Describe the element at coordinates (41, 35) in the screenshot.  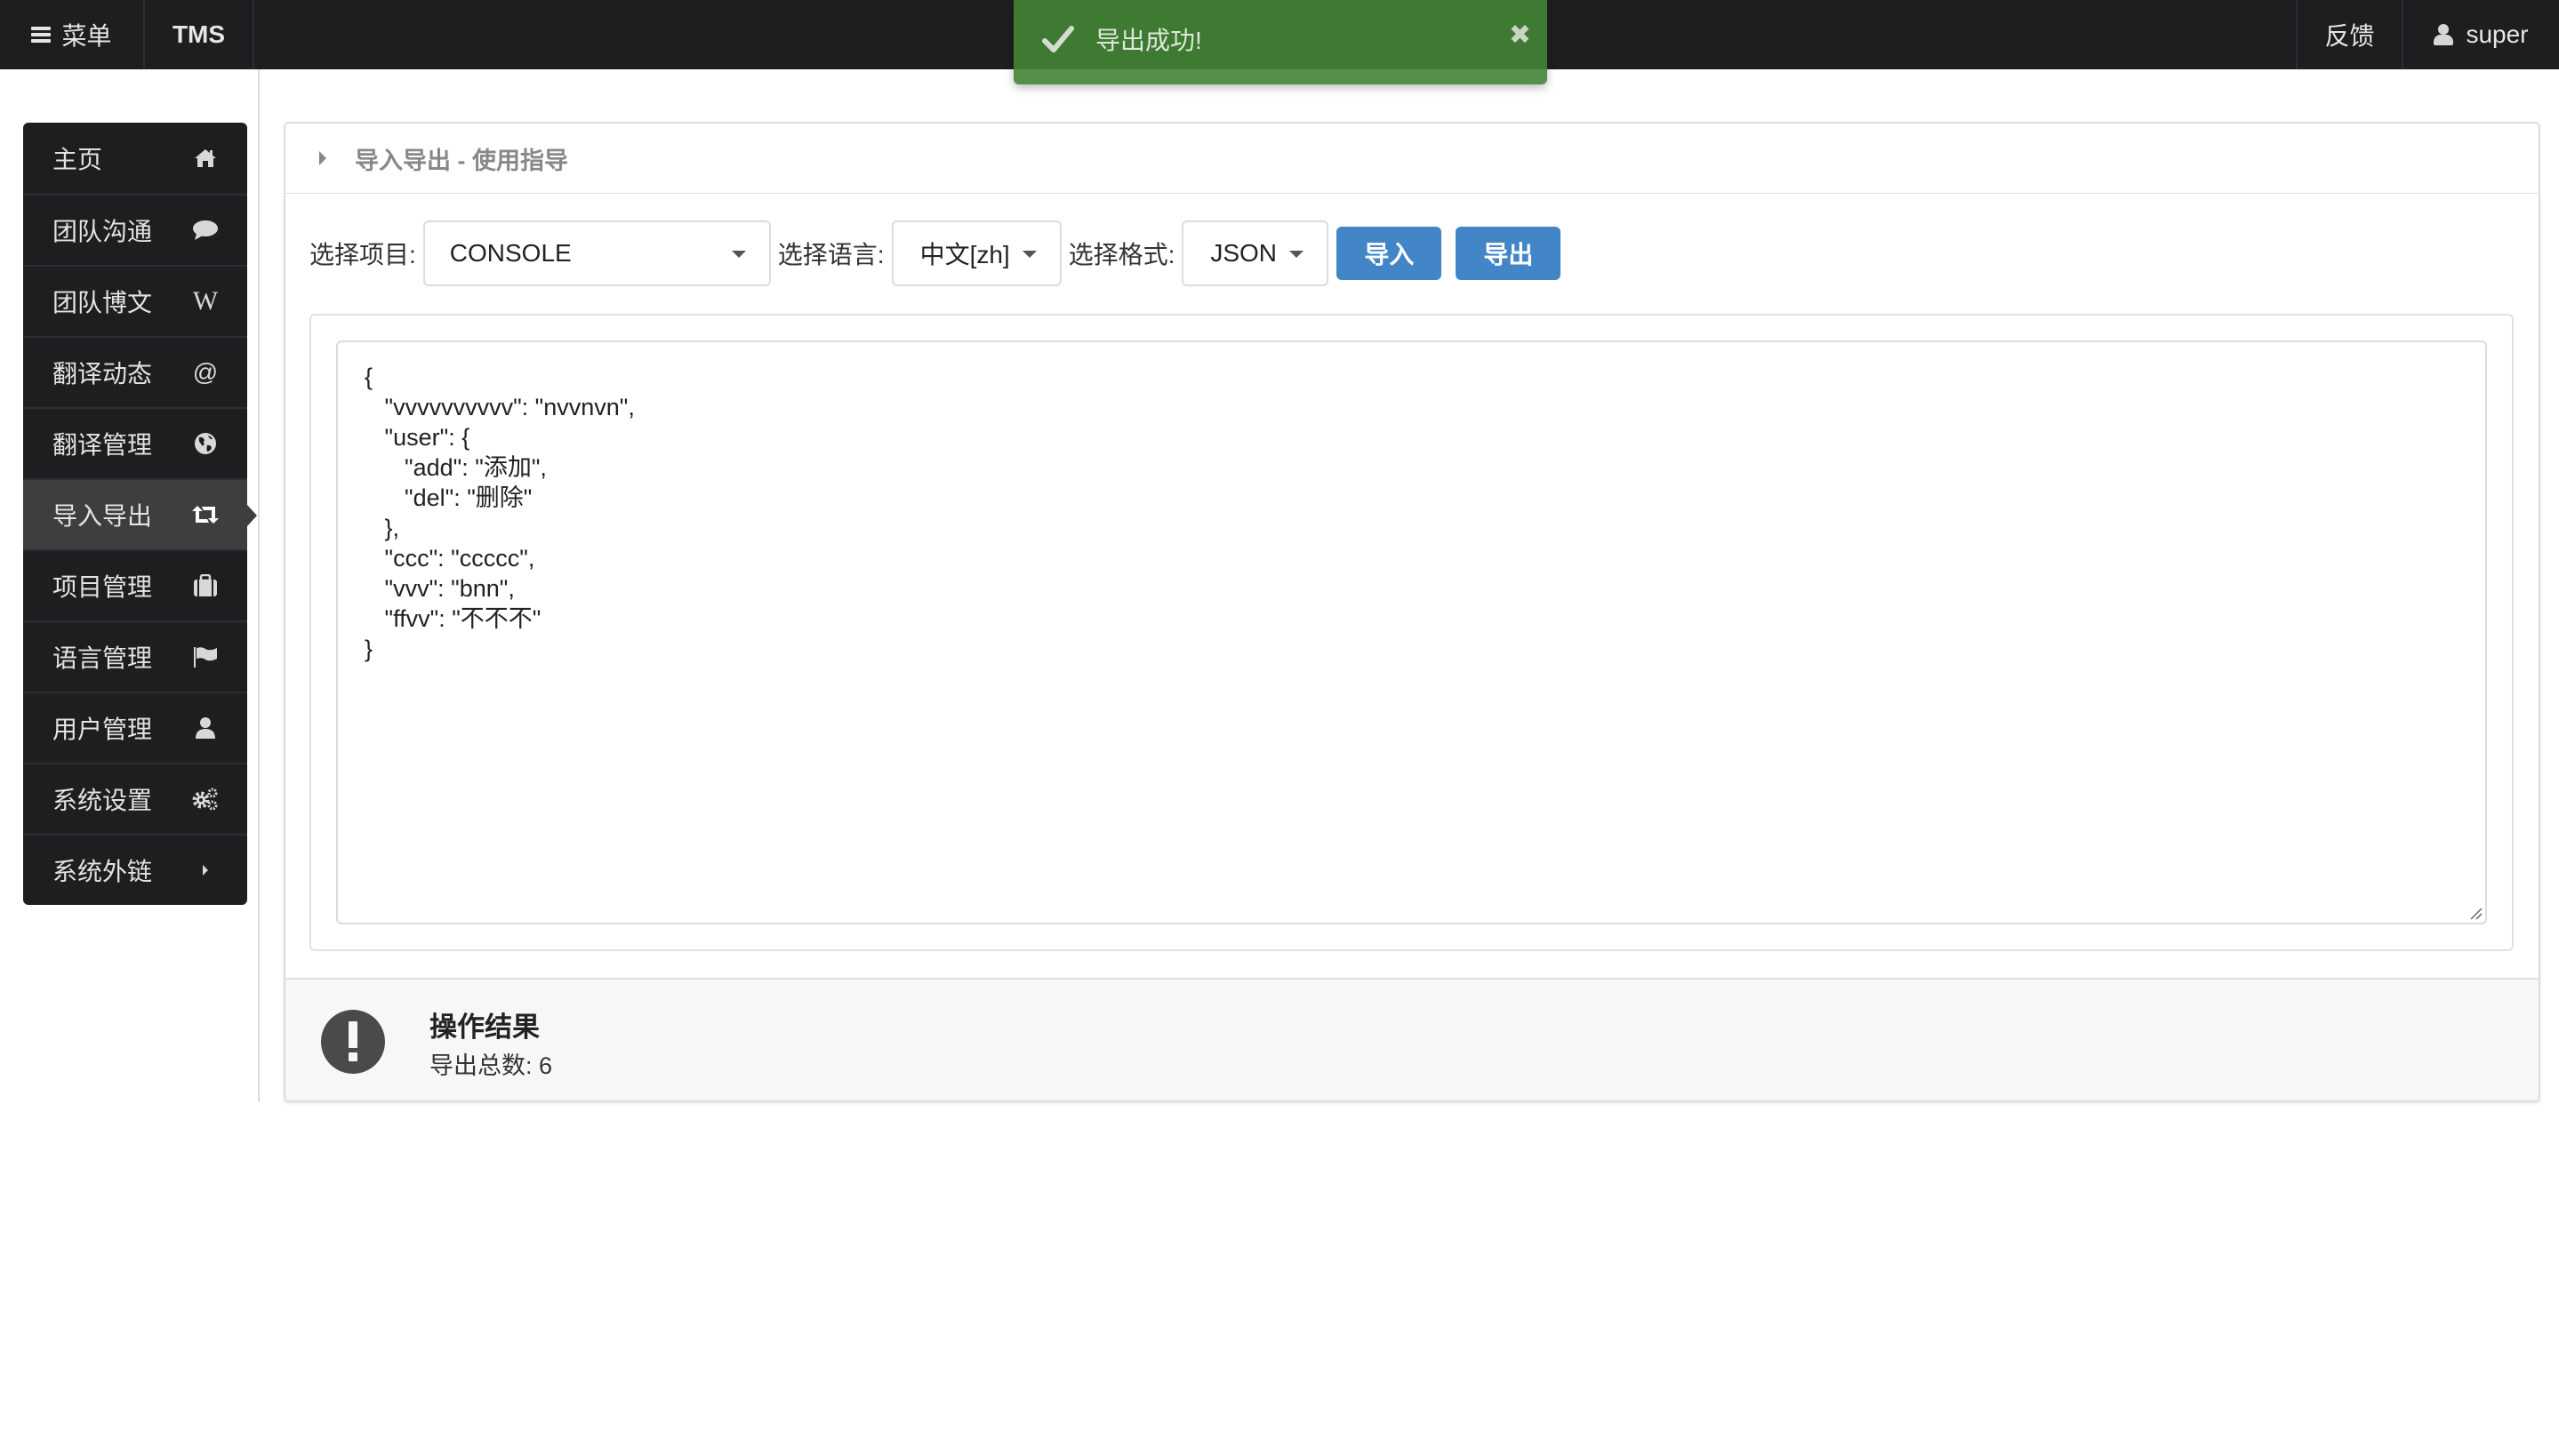
I see `hamburger-icon` at that location.